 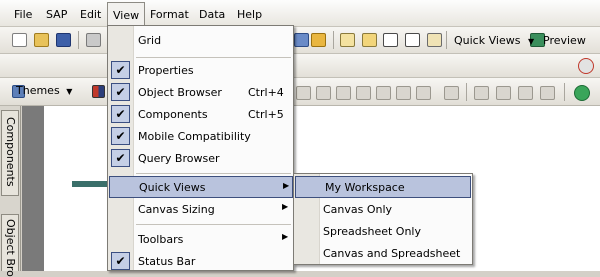 I want to click on tab-components: Components, so click(x=10, y=153).